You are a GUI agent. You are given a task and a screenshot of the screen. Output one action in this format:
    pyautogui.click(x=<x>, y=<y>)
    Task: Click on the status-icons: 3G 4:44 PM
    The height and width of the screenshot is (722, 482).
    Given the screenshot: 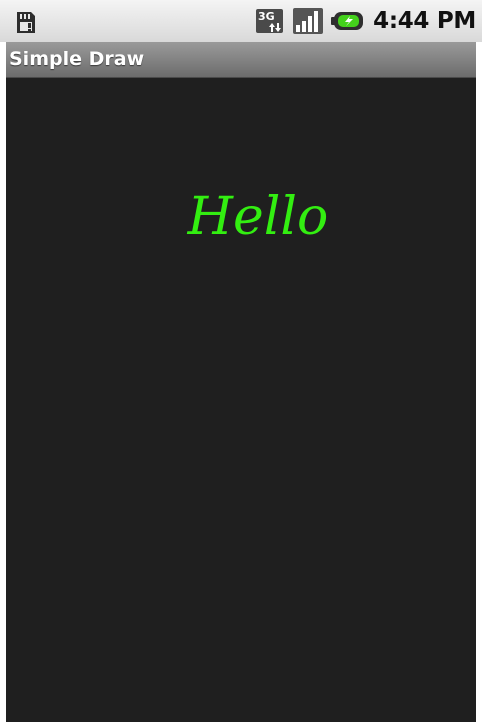 What is the action you would take?
    pyautogui.click(x=365, y=21)
    